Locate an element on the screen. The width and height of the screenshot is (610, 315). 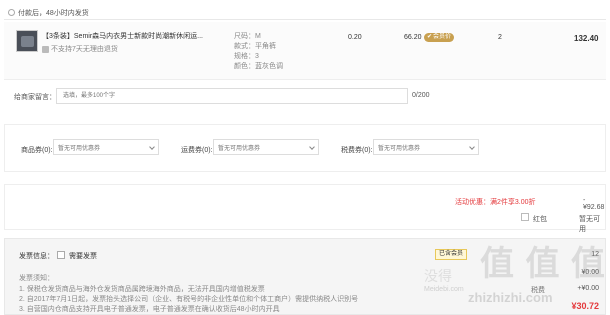
final-payment-amount: ¥30.72 is located at coordinates (585, 306).